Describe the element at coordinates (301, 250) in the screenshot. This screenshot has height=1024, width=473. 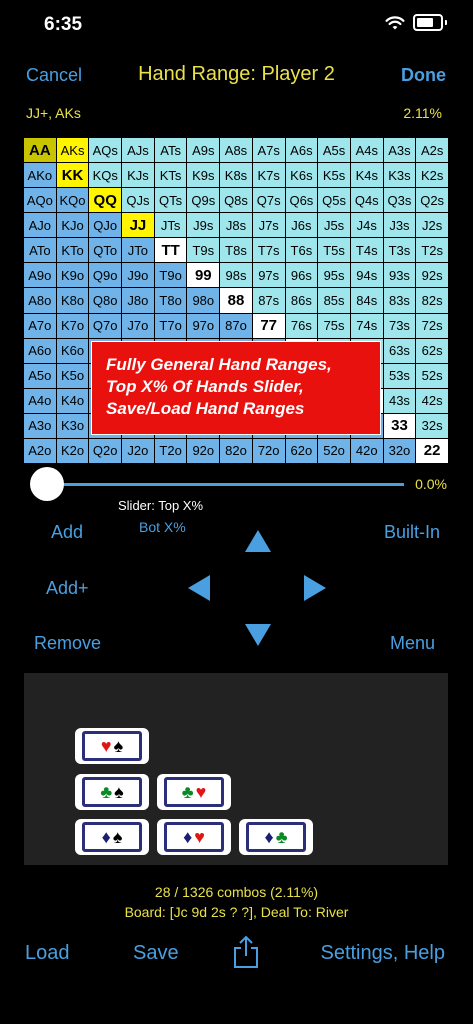
I see `hand-cell-t6s: T6s` at that location.